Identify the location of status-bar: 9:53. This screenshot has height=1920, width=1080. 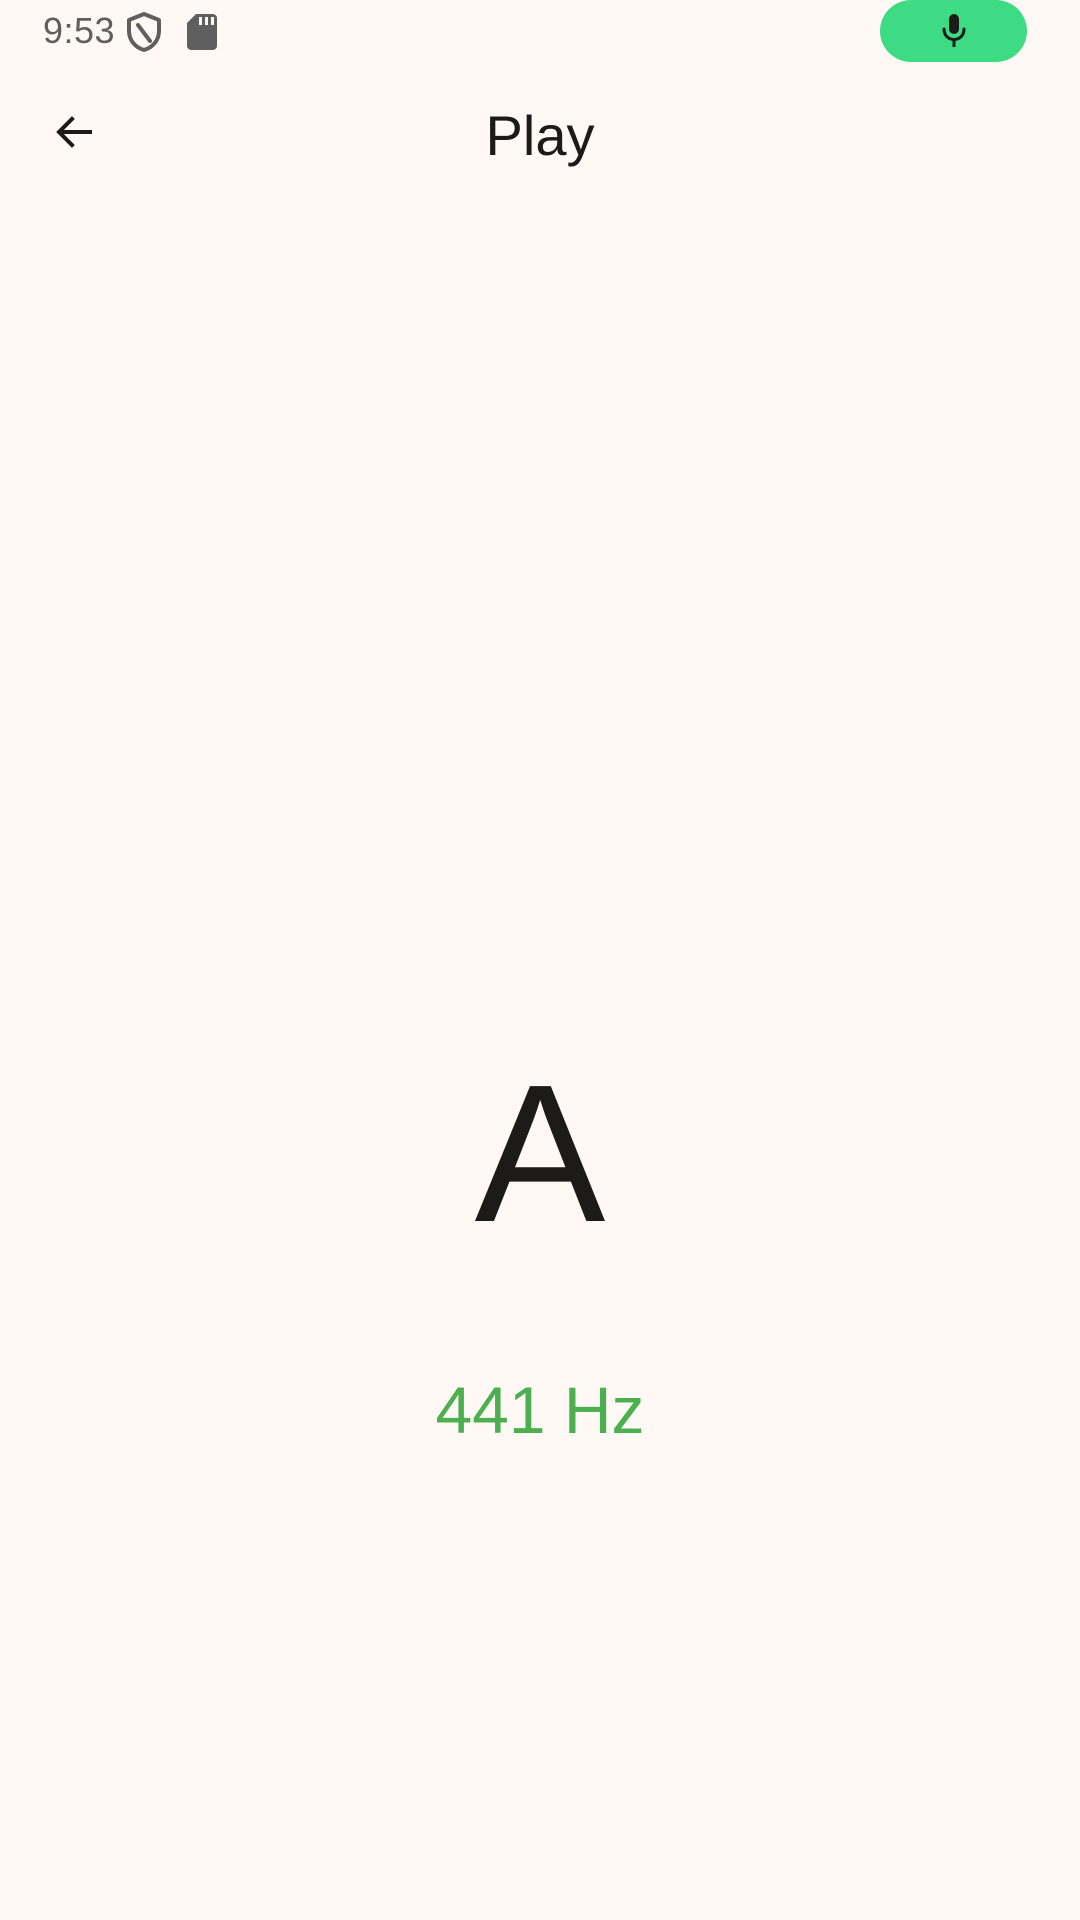
(540, 32).